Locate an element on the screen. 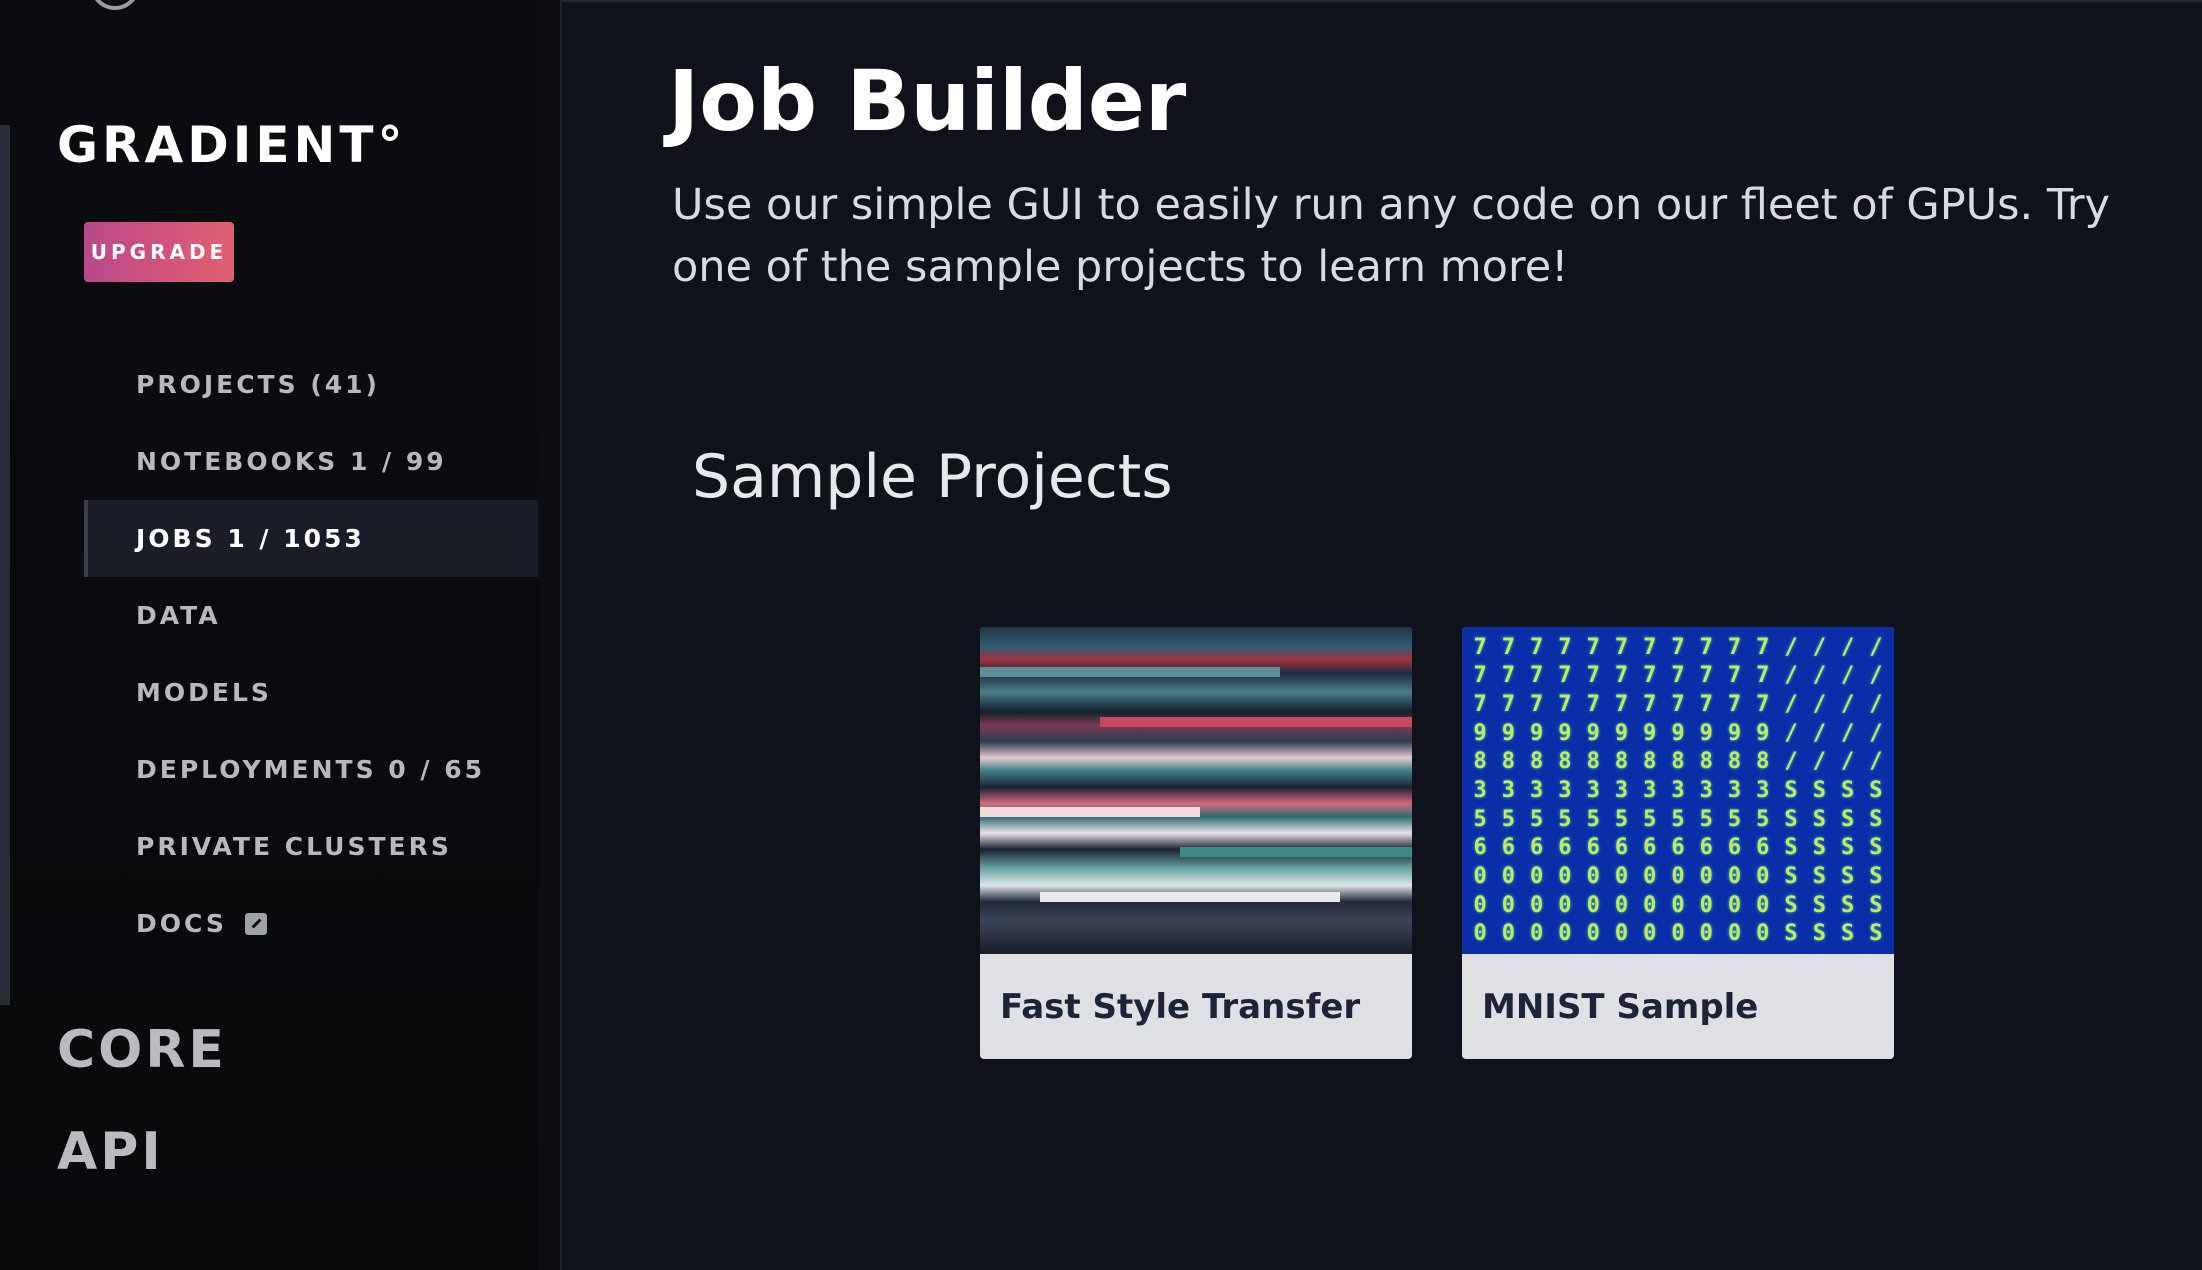 This screenshot has width=2202, height=1270. sidebar-item-jobs: JOBS 1 / 1053 is located at coordinates (311, 538).